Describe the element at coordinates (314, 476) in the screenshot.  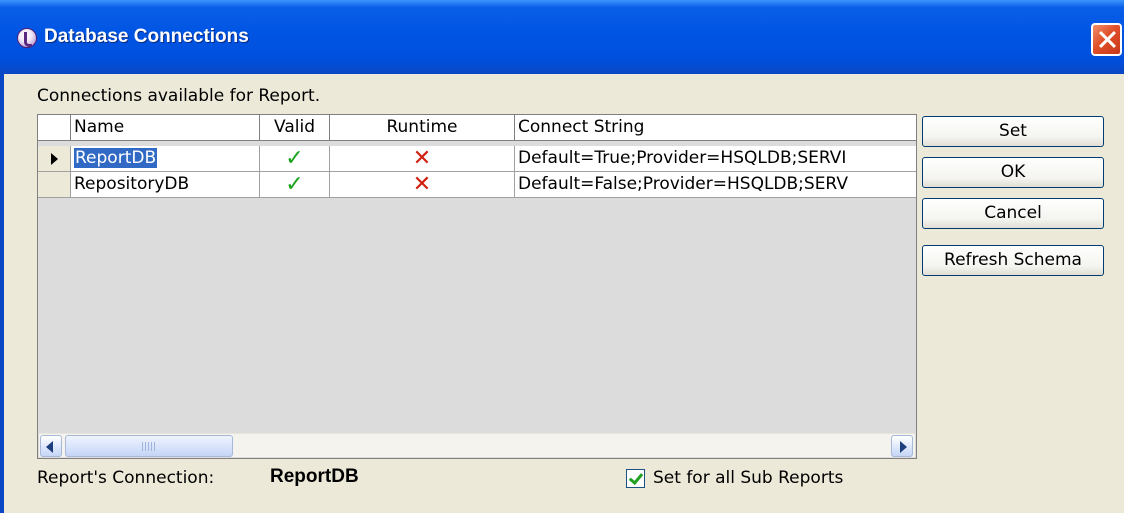
I see `report-connection-value: ReportDB` at that location.